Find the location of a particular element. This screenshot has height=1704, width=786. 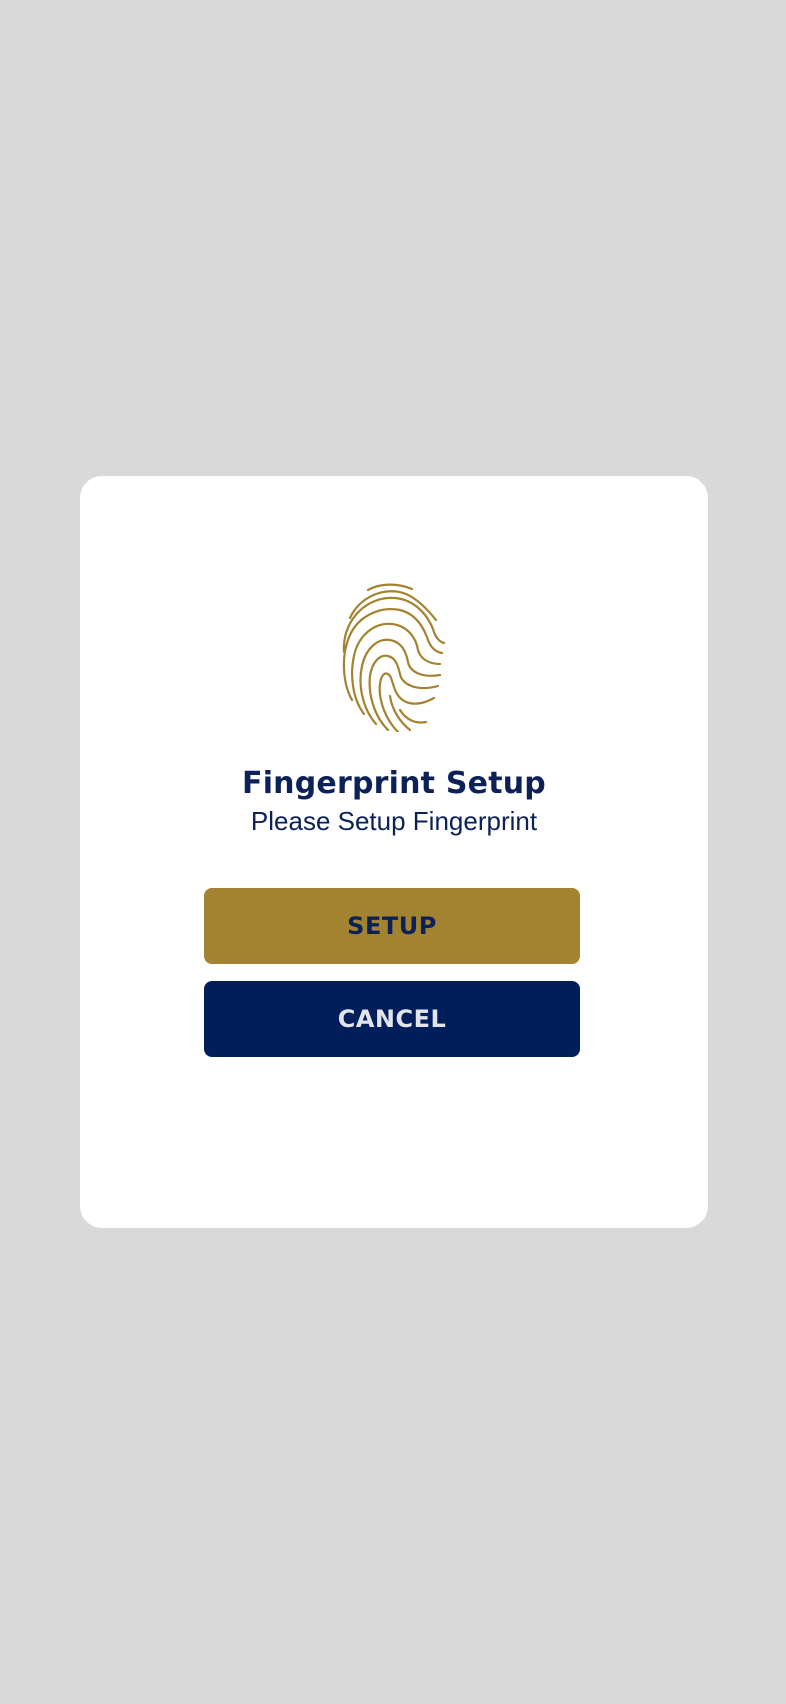

dialog-subtitle: Please Setup Fingerprint is located at coordinates (394, 821).